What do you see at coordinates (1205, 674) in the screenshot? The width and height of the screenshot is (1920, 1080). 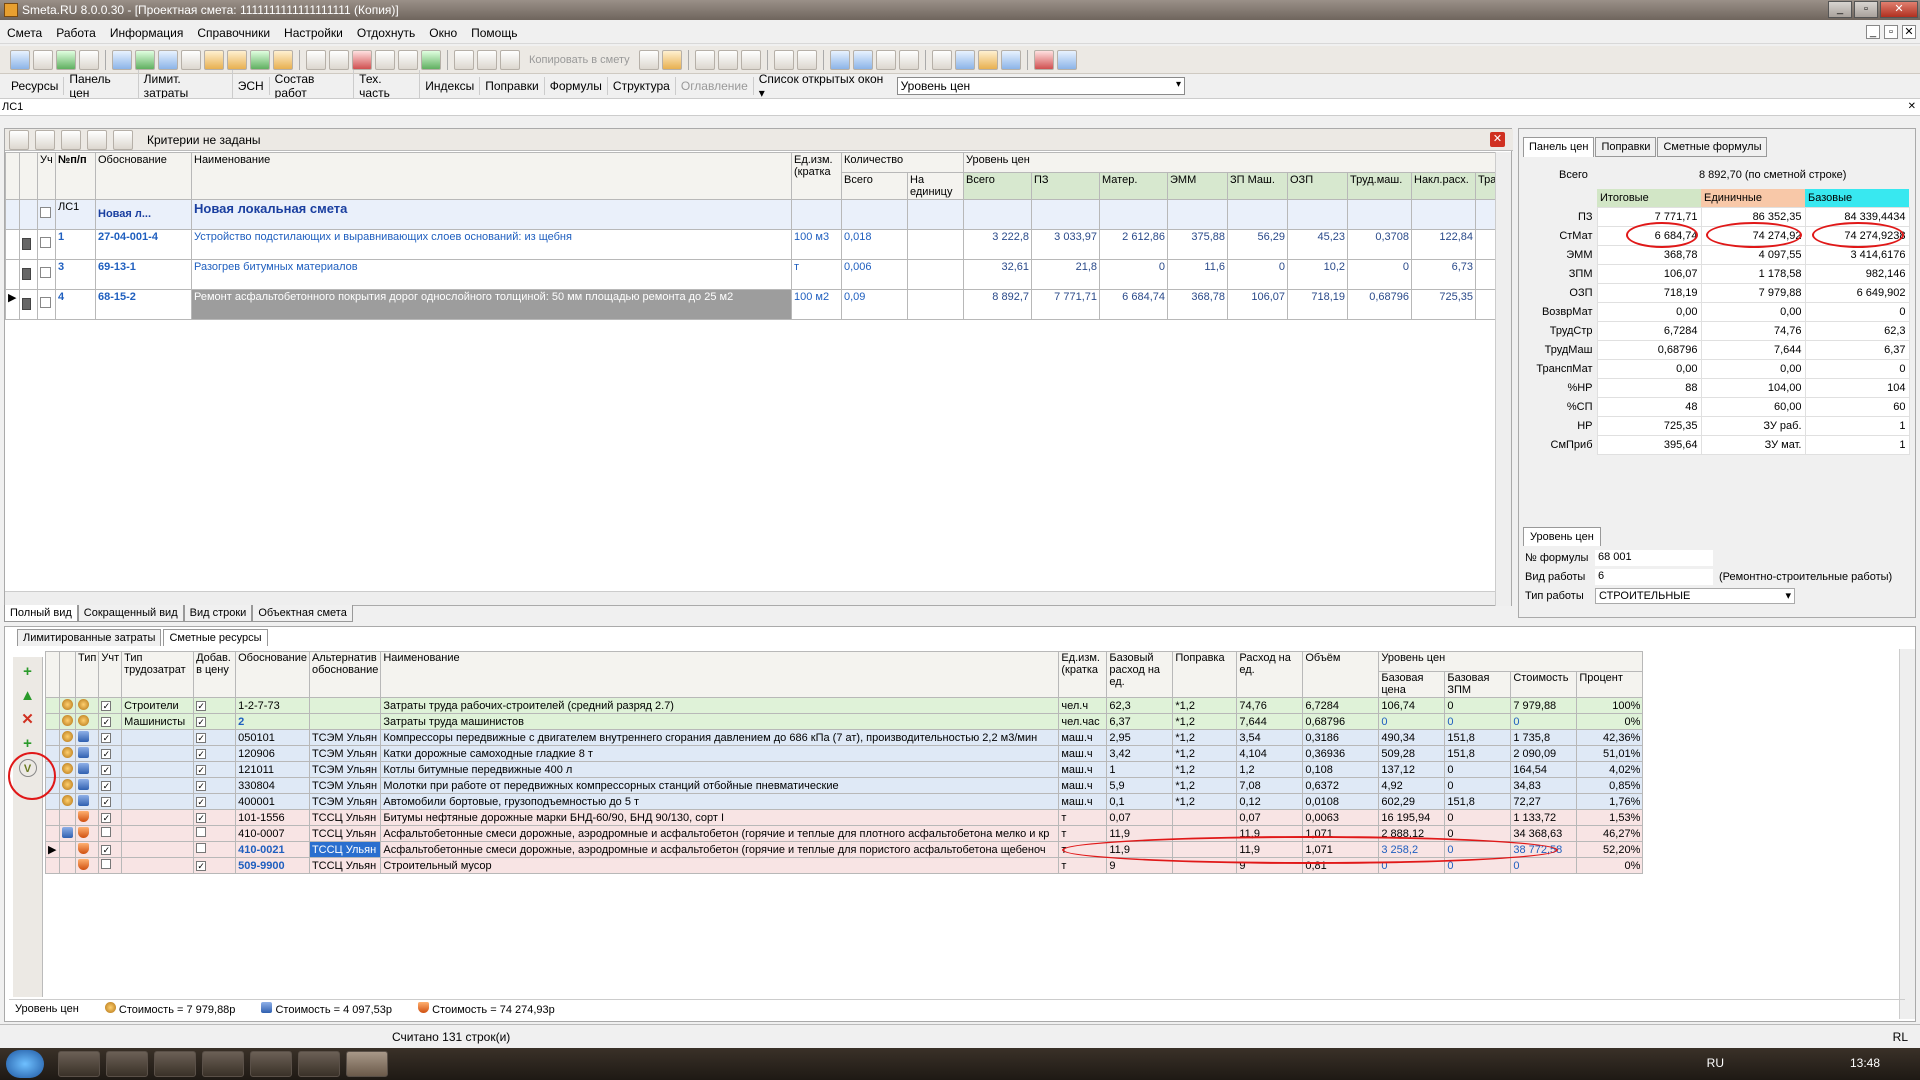 I see `header-correction: Поправка` at bounding box center [1205, 674].